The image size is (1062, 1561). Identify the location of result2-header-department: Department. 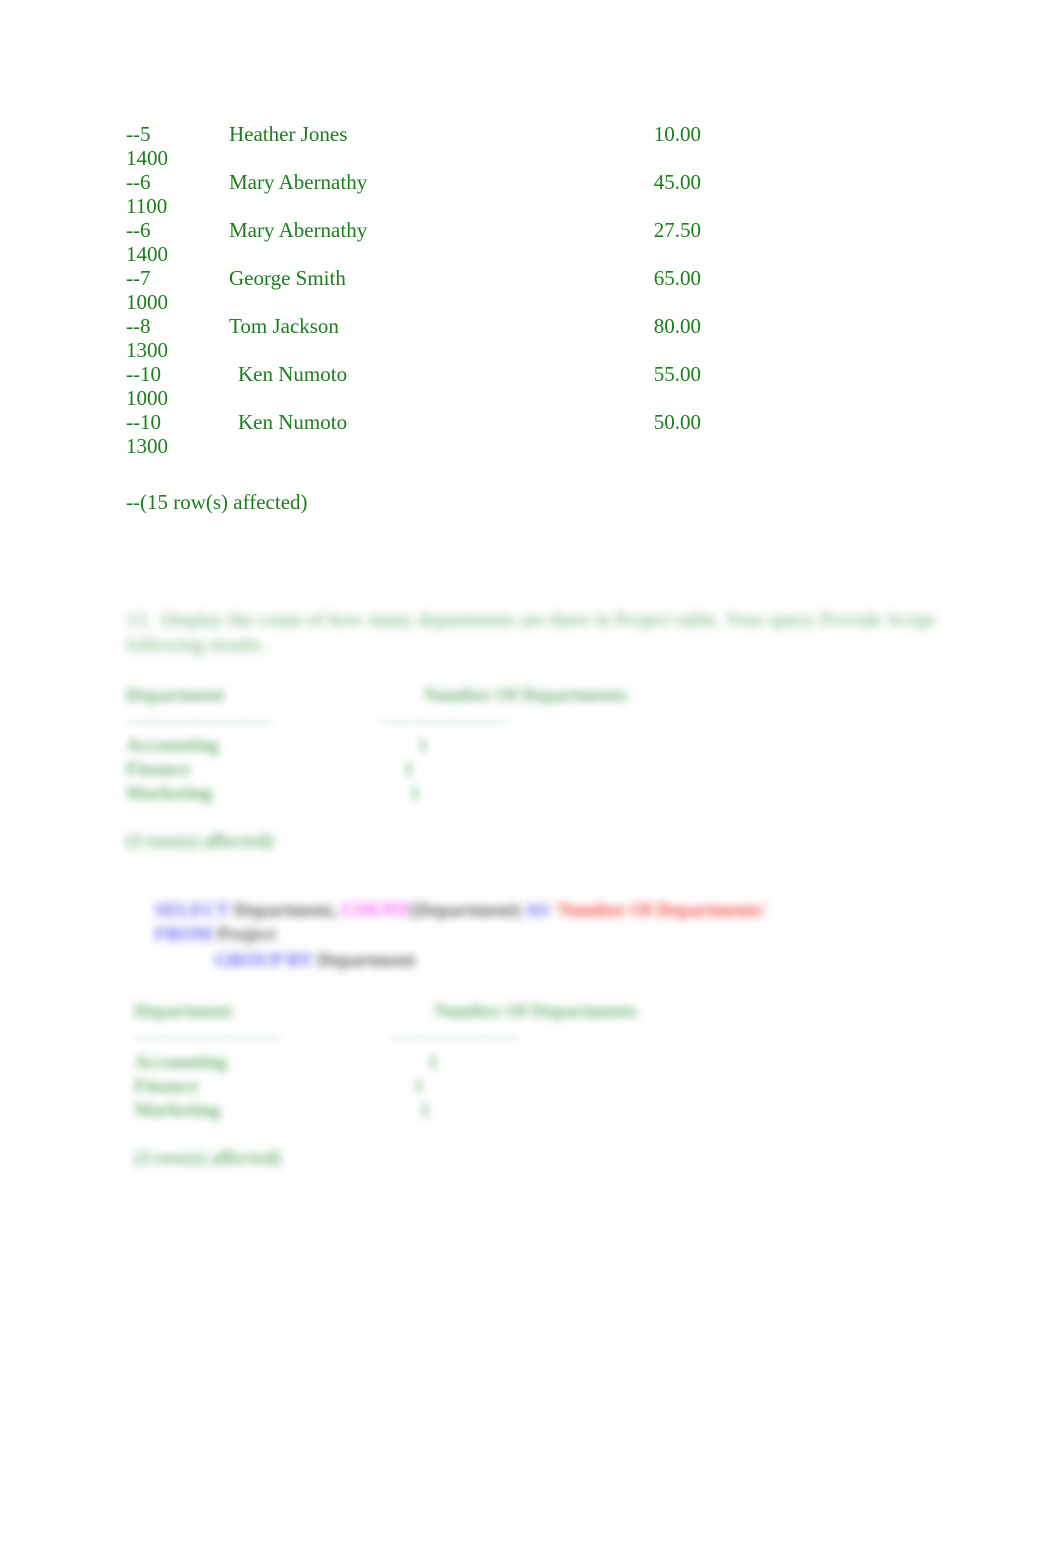
(183, 1011).